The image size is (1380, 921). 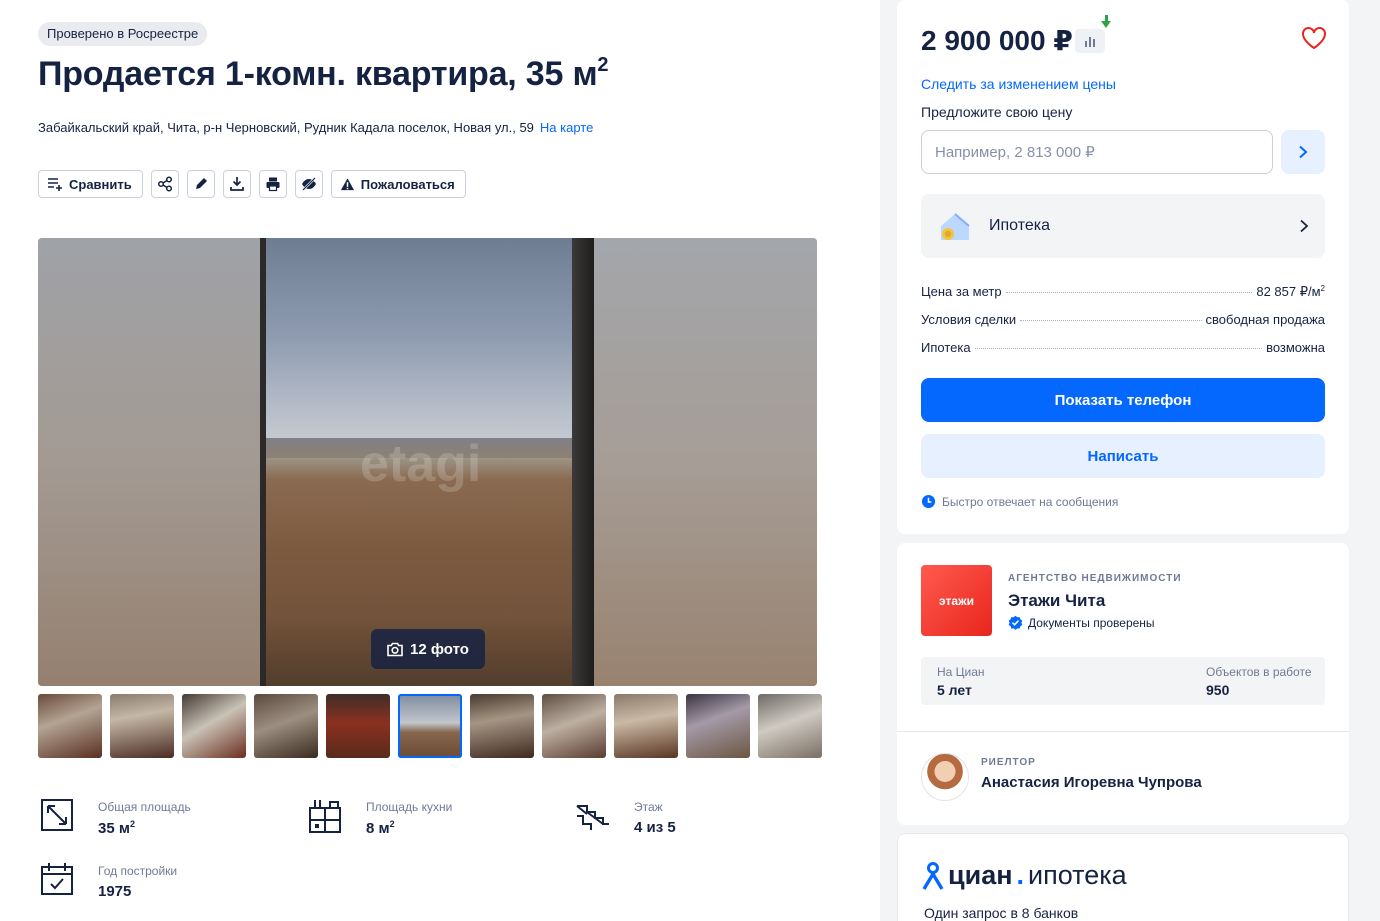 I want to click on realtor-caption: РИЕЛТОР, so click(x=1008, y=762).